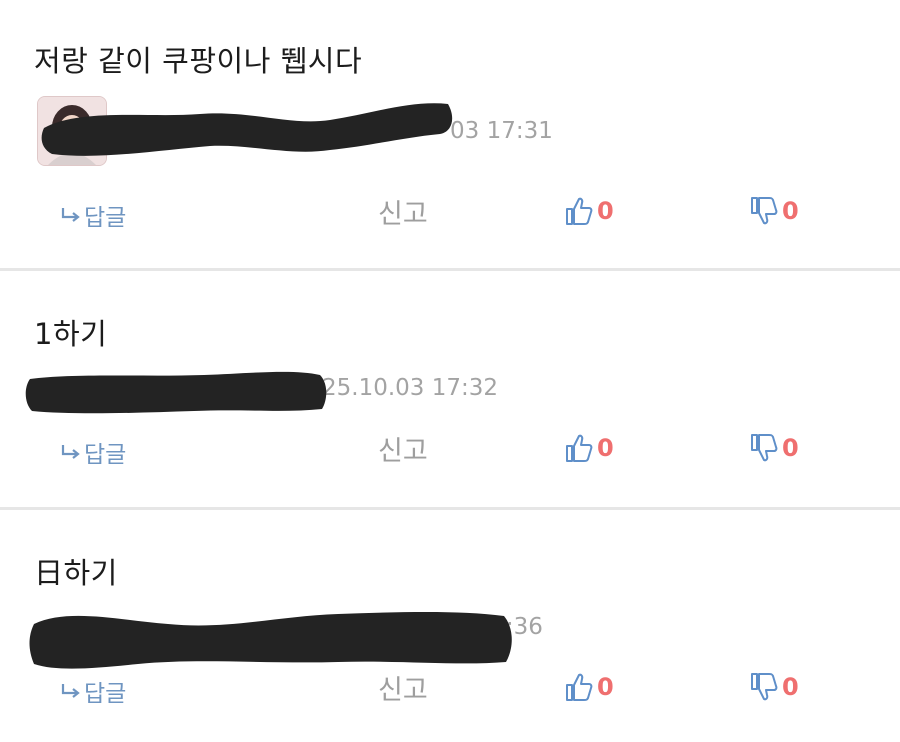 Image resolution: width=900 pixels, height=742 pixels. I want to click on comment-body: 저랑 같이 쿠팡이나 뛥시다, so click(198, 61).